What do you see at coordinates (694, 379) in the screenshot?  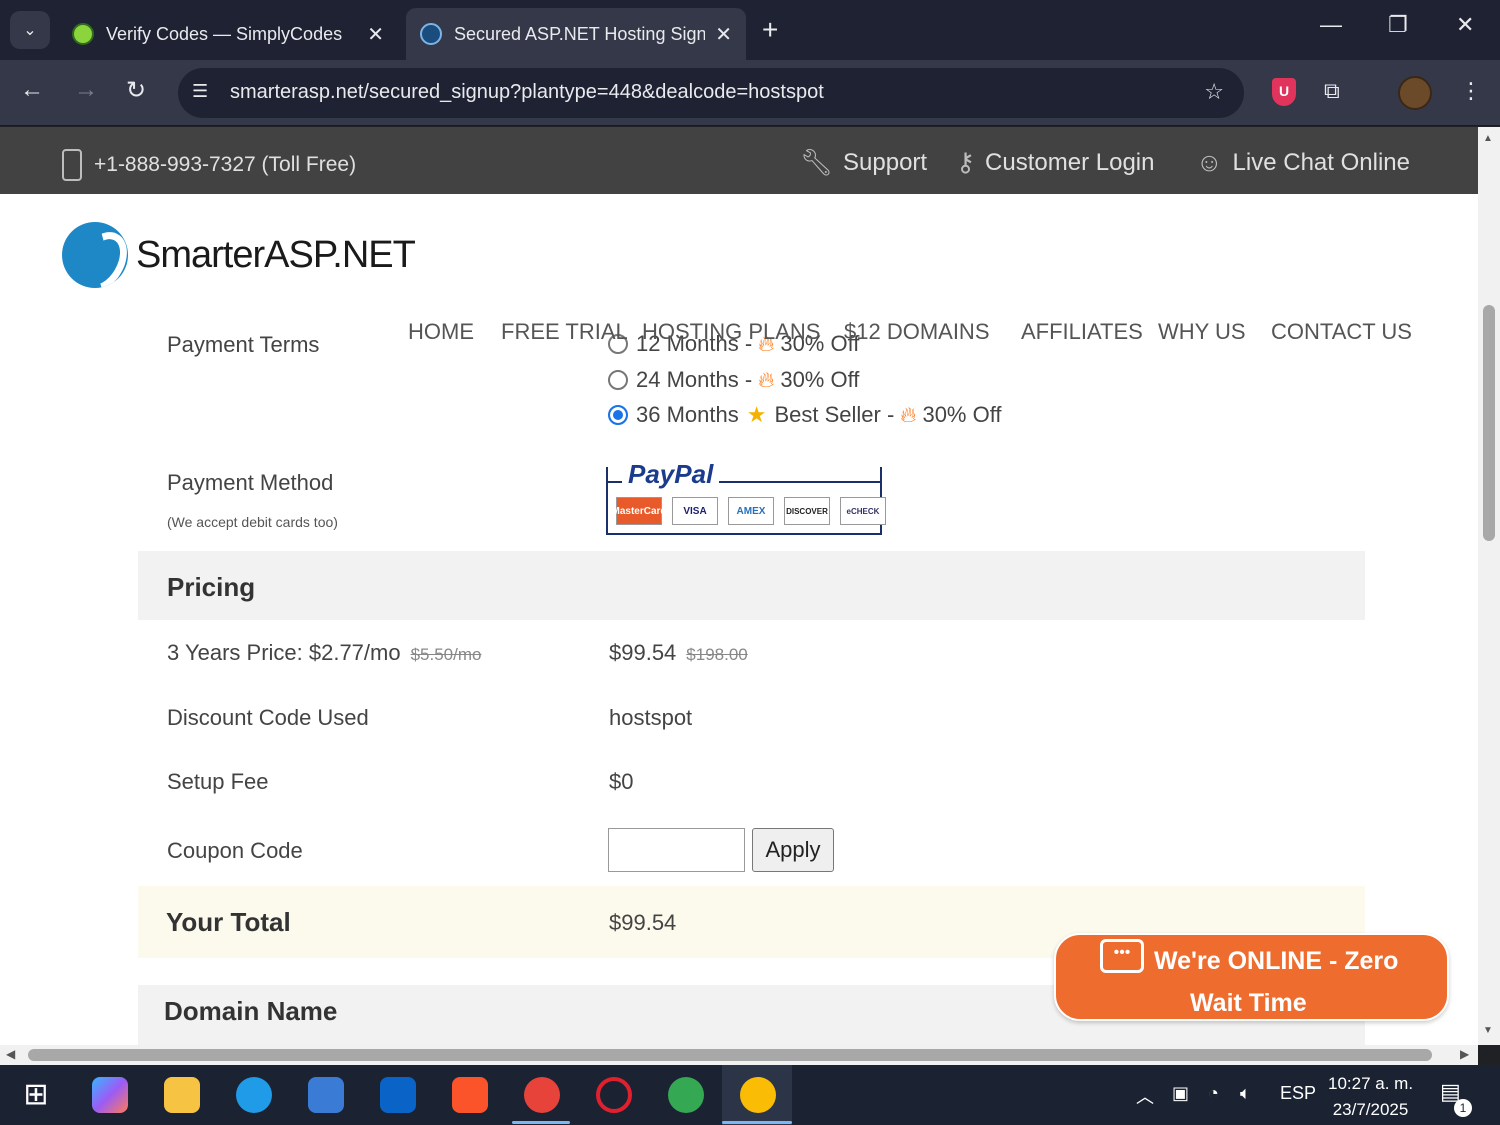 I see `term-months: 24 Months -` at bounding box center [694, 379].